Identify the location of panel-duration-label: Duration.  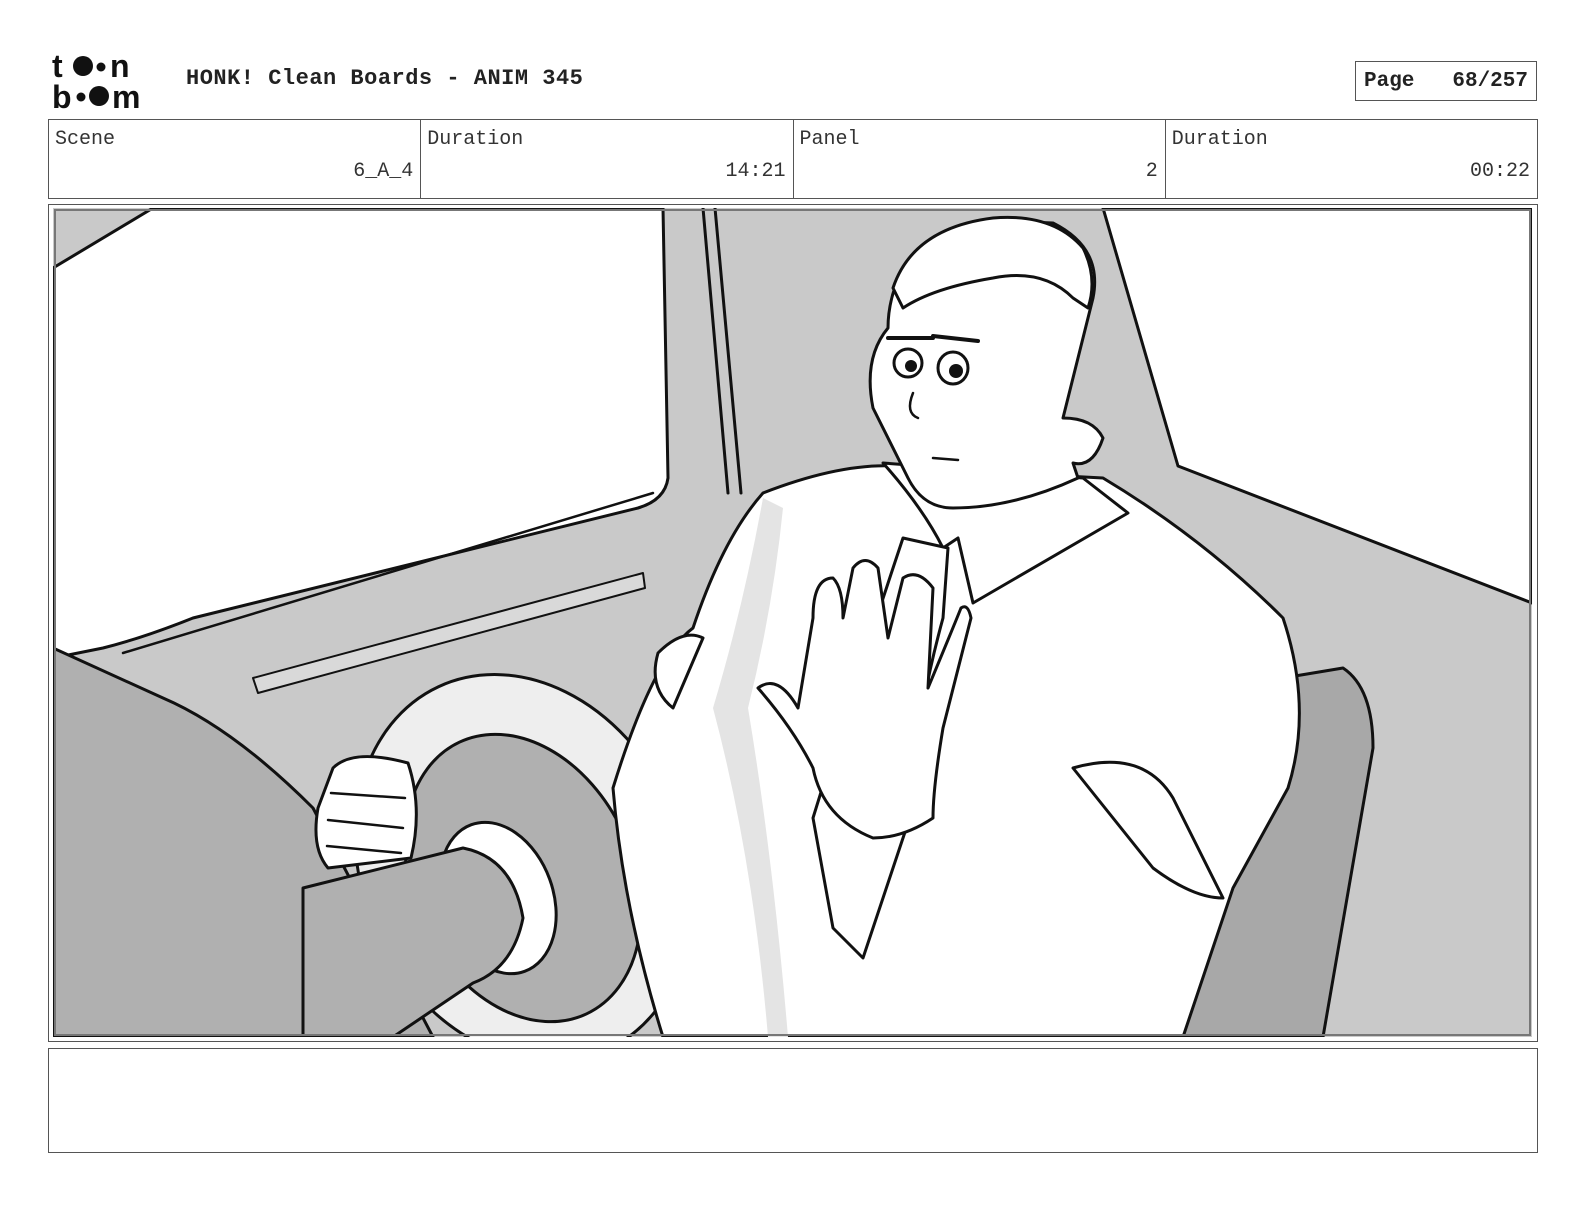
(1219, 139).